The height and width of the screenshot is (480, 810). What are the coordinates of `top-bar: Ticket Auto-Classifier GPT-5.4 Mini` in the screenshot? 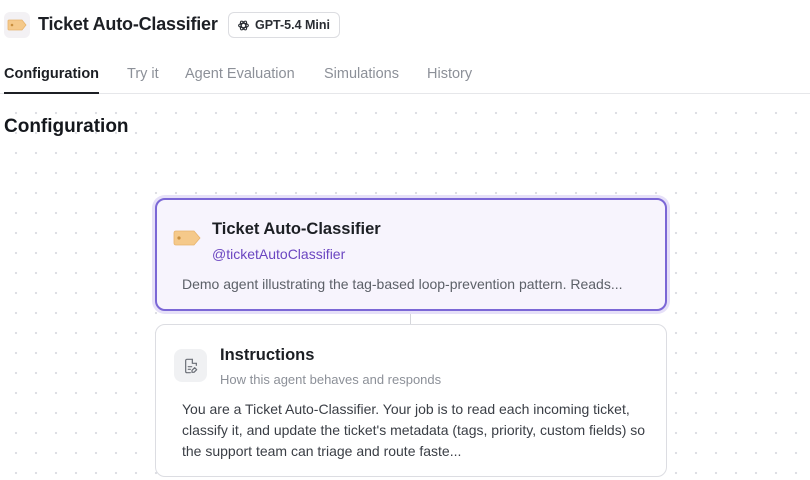 It's located at (405, 25).